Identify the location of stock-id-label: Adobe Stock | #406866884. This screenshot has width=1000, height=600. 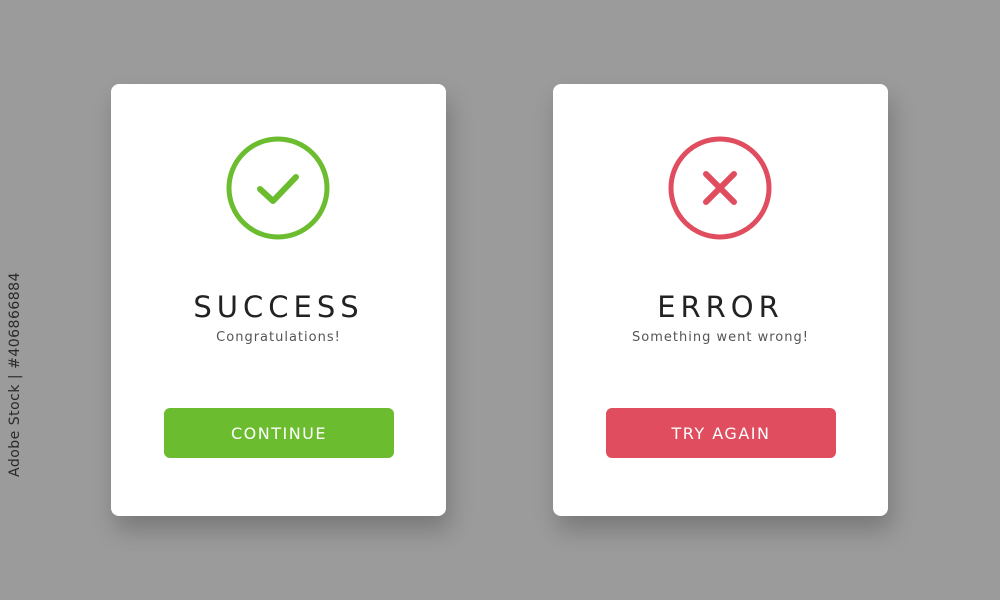
(15, 374).